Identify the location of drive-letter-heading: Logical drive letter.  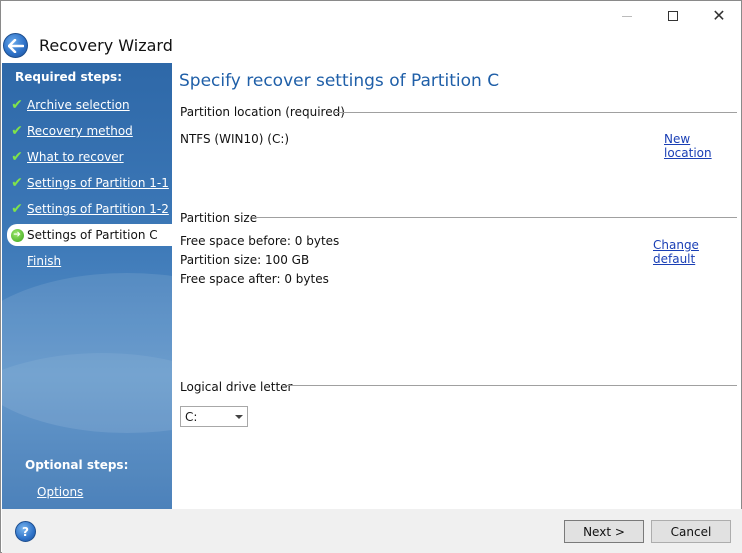
(236, 387).